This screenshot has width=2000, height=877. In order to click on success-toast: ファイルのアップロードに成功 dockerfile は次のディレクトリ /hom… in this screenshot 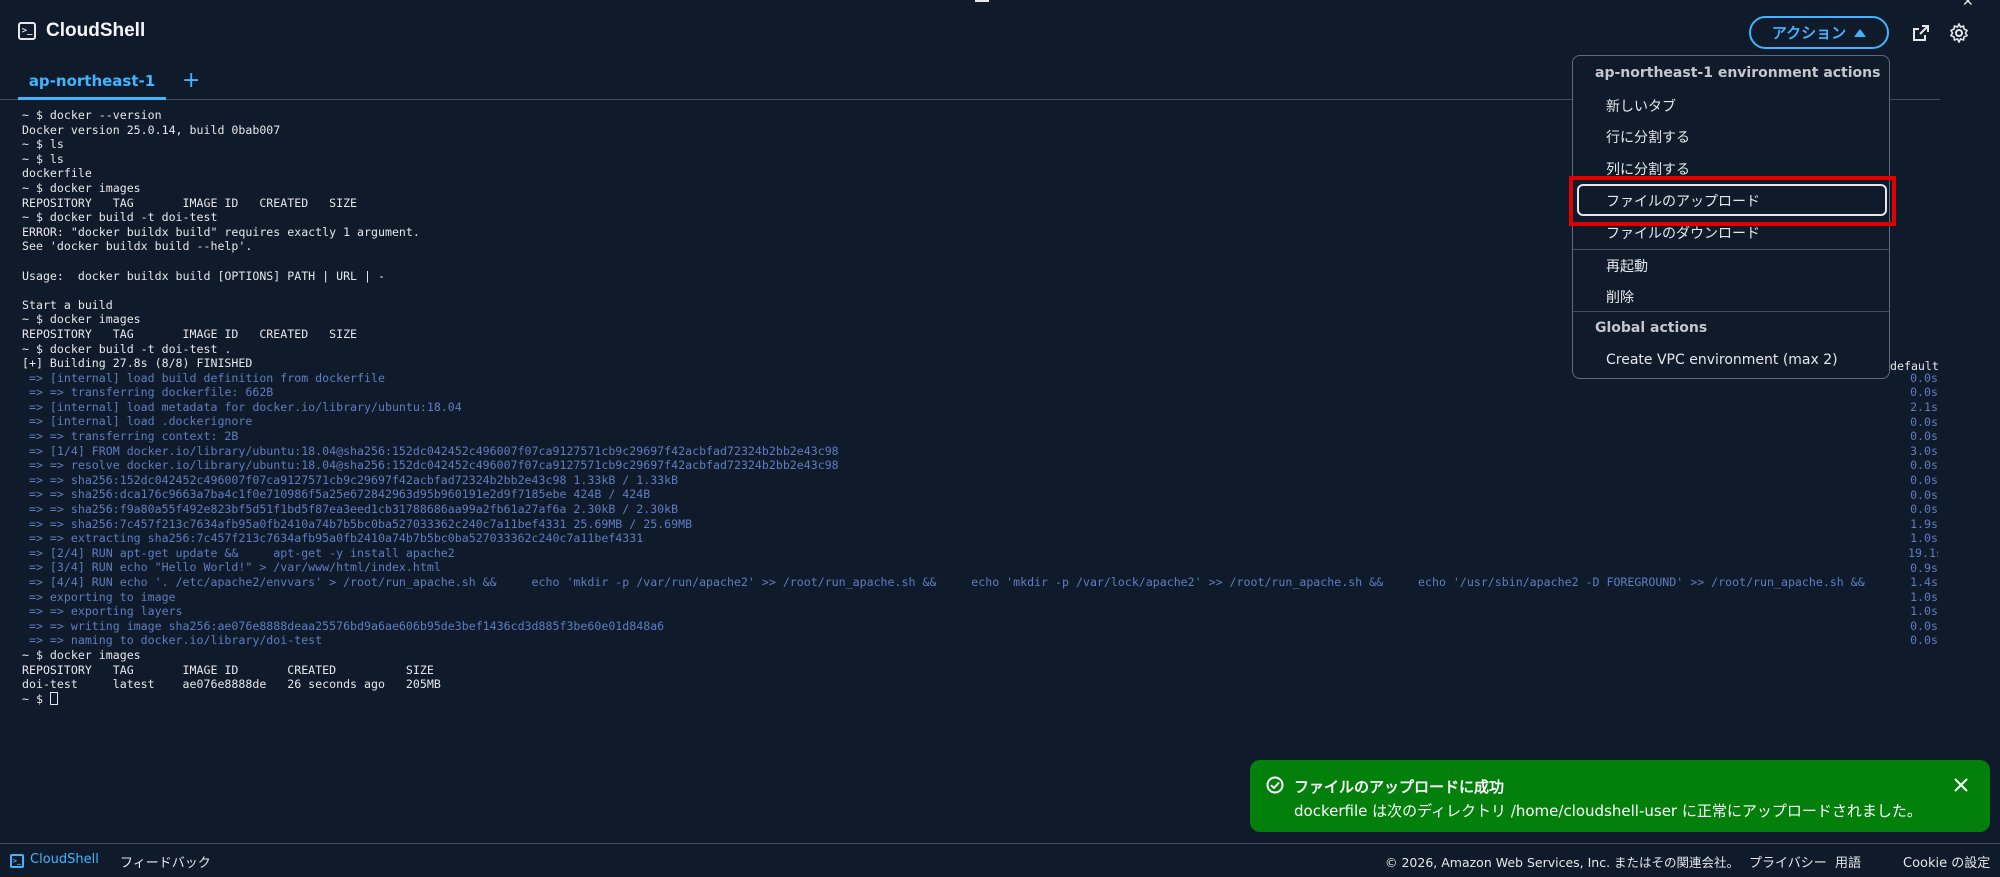, I will do `click(1620, 796)`.